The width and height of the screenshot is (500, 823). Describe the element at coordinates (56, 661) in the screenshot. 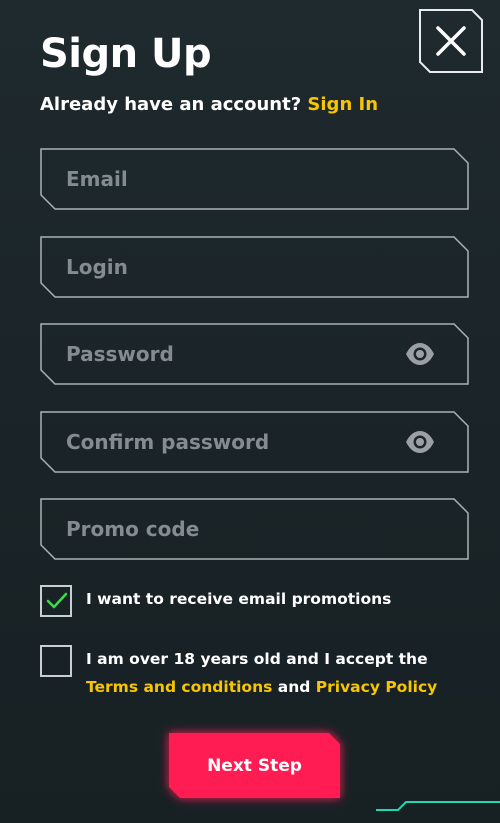

I see `terms-checkbox` at that location.